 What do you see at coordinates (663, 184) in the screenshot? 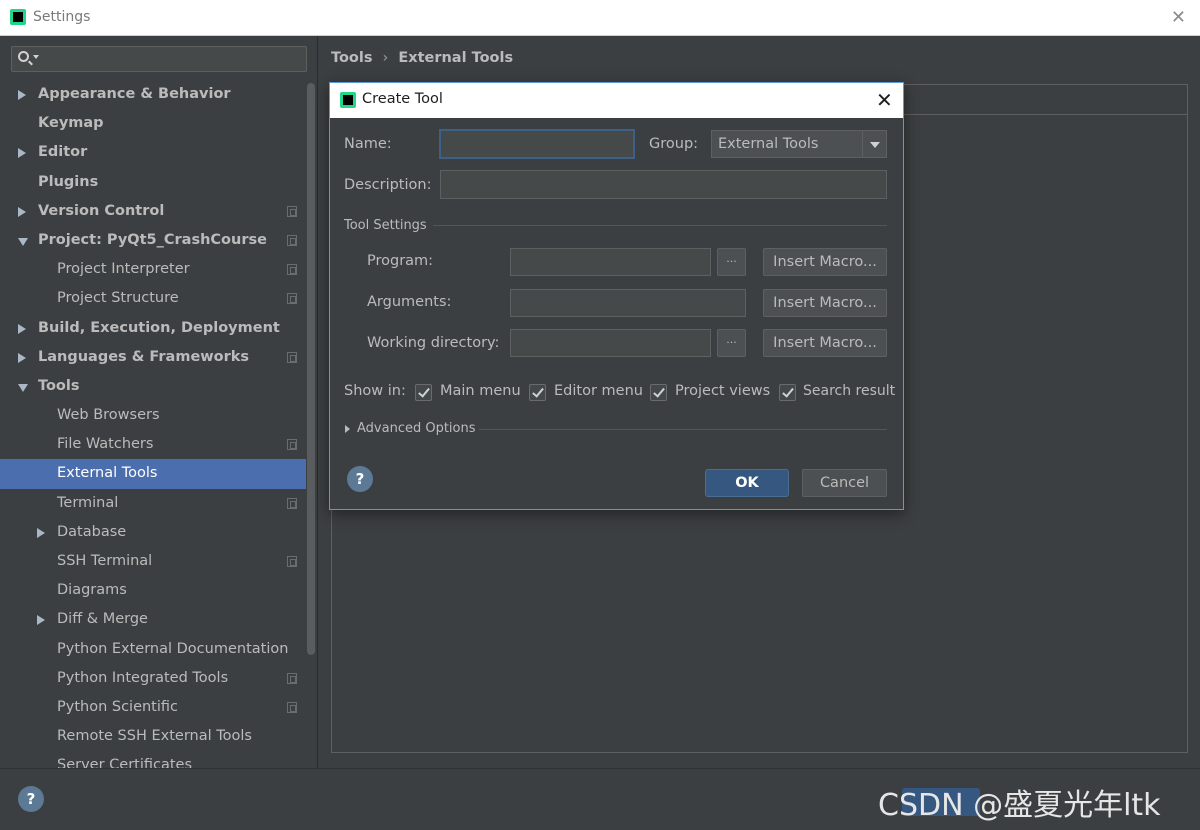
I see `description-field` at bounding box center [663, 184].